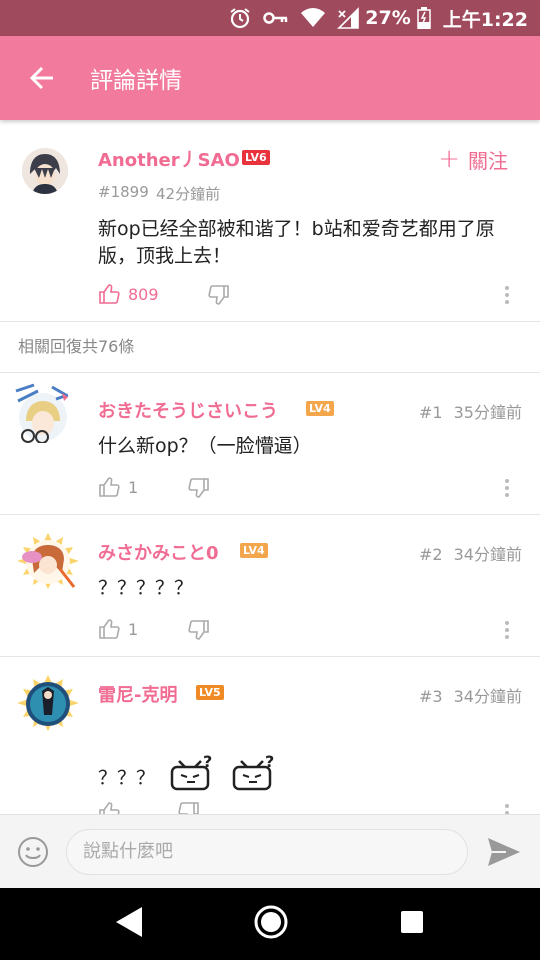 The width and height of the screenshot is (540, 960). What do you see at coordinates (270, 78) in the screenshot?
I see `app-bar: 評論詳情` at bounding box center [270, 78].